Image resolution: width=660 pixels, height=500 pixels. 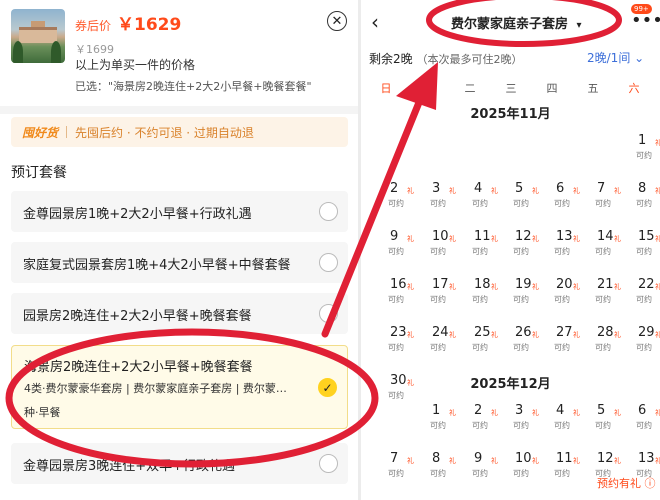 I want to click on booking-gift-link: 预约有礼 ⓘ, so click(x=626, y=483).